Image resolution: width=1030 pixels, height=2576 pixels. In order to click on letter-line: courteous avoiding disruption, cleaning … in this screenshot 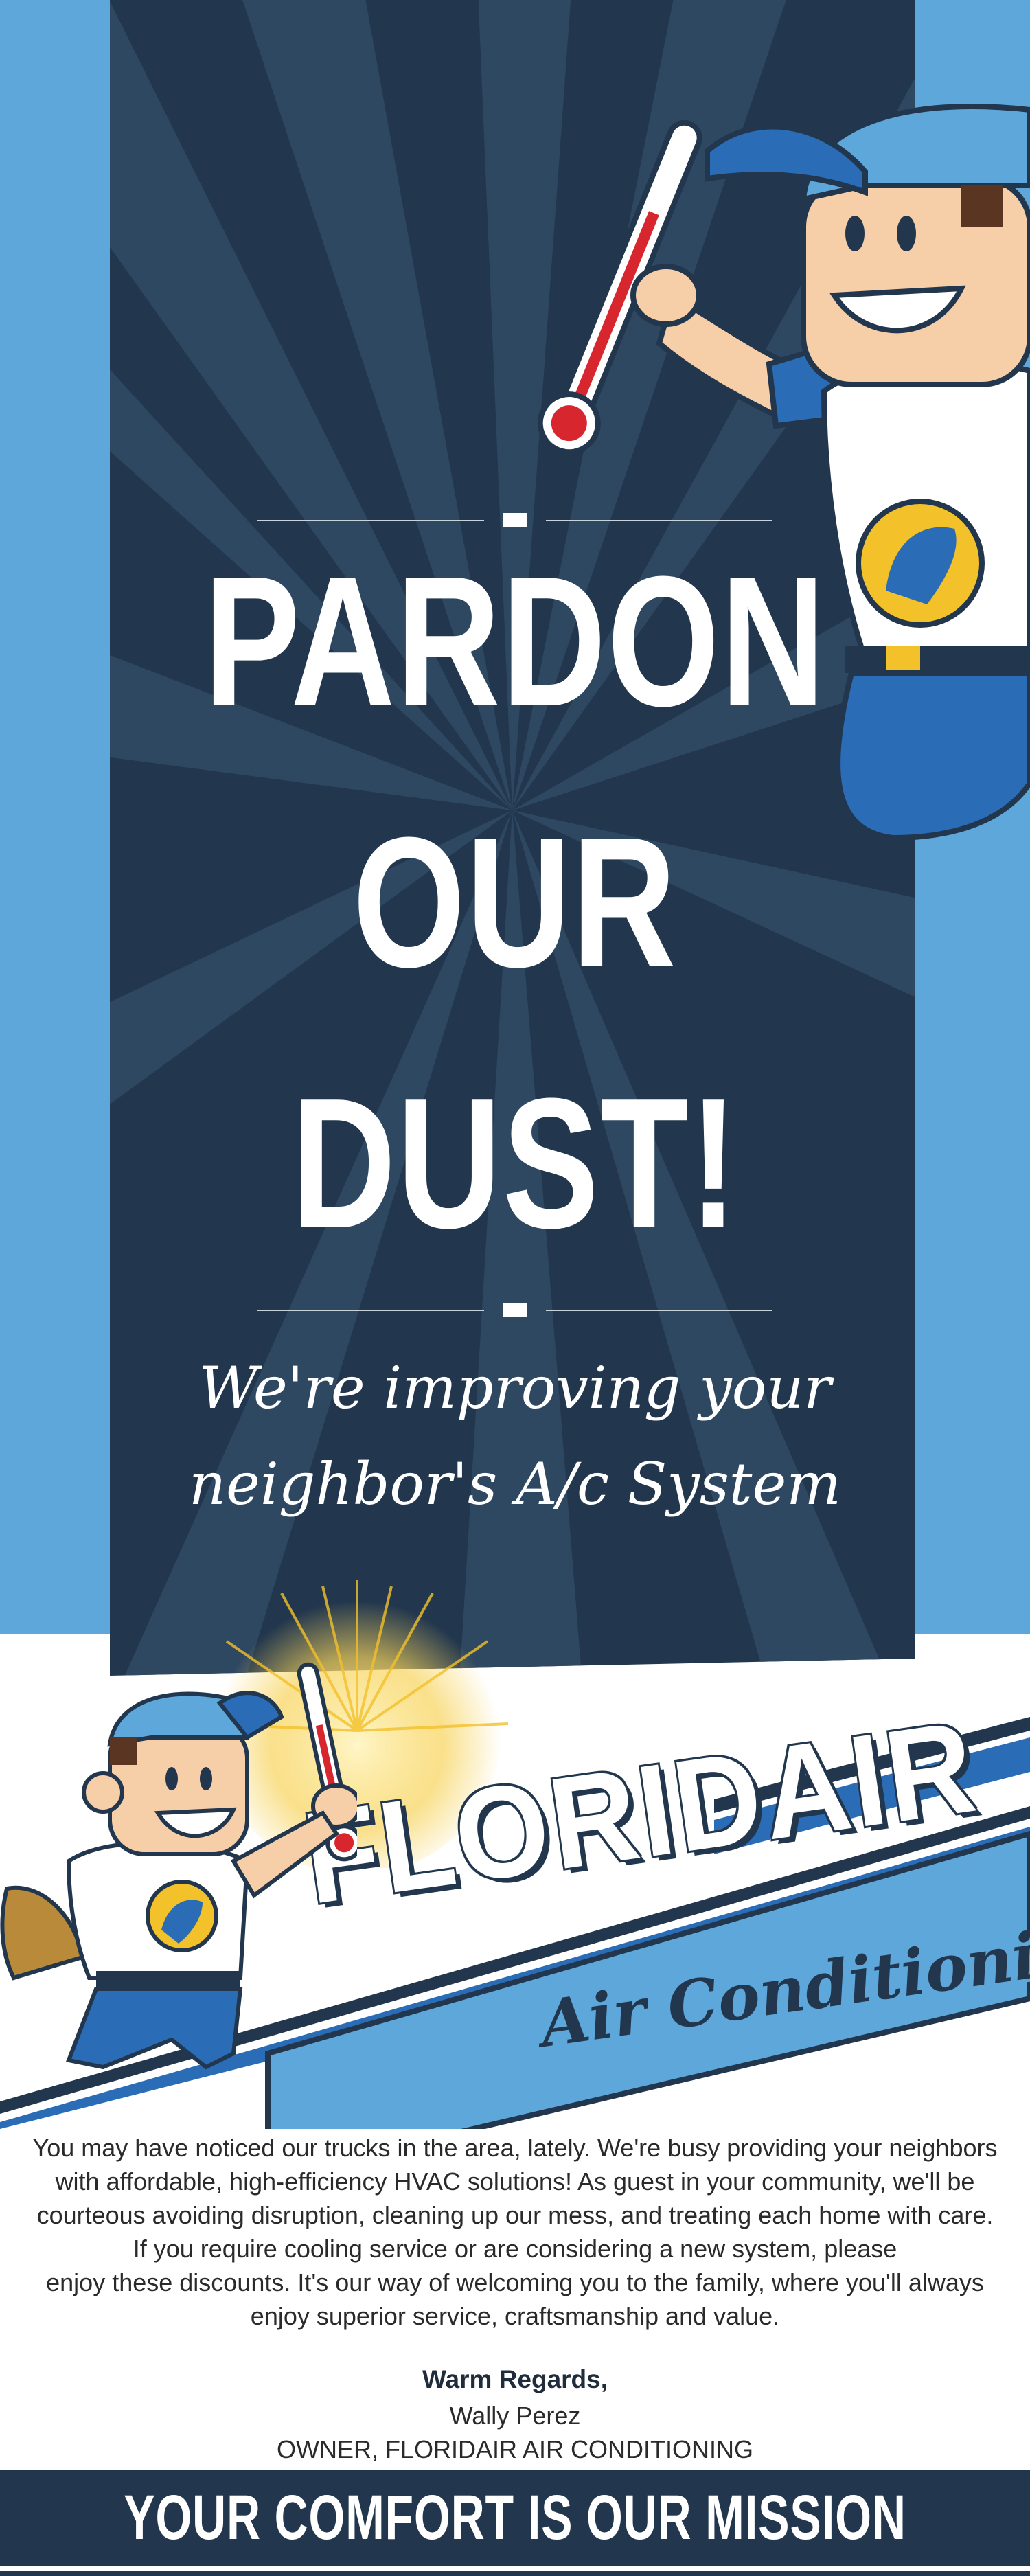, I will do `click(515, 2215)`.